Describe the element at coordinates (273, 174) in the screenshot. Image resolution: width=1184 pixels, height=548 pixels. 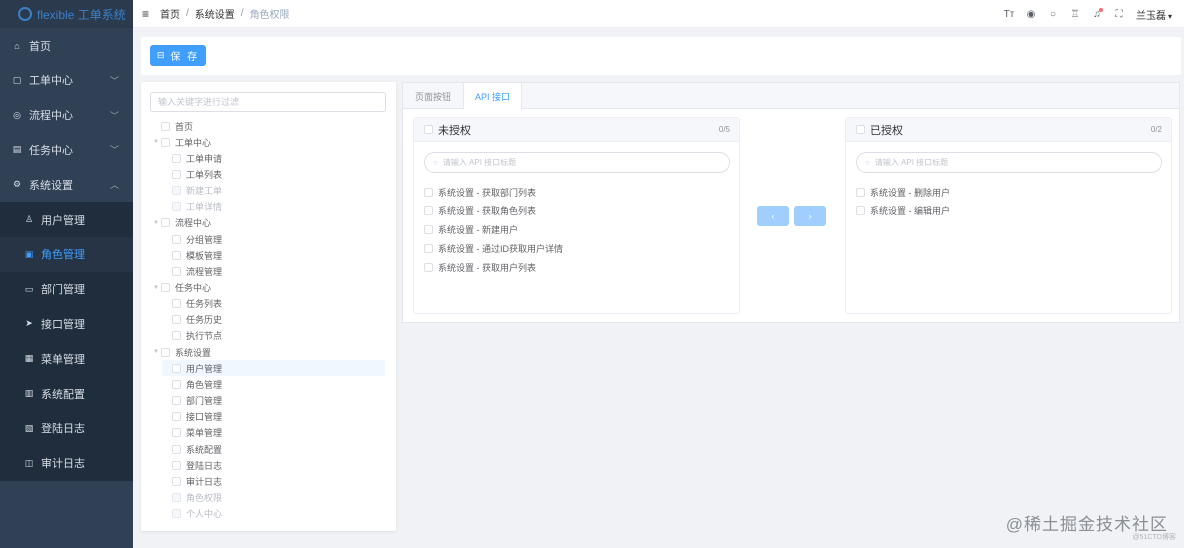
I see `tree-node: 工单列表` at that location.